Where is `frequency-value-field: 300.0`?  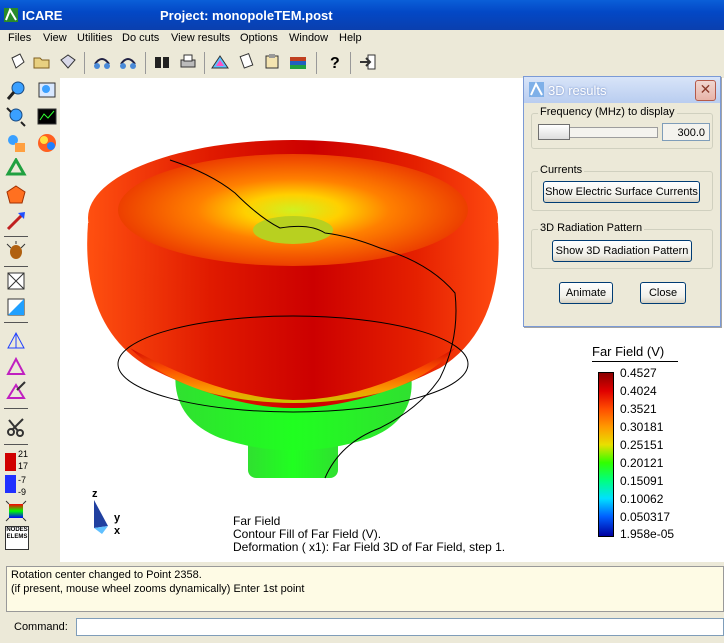
frequency-value-field: 300.0 is located at coordinates (686, 132).